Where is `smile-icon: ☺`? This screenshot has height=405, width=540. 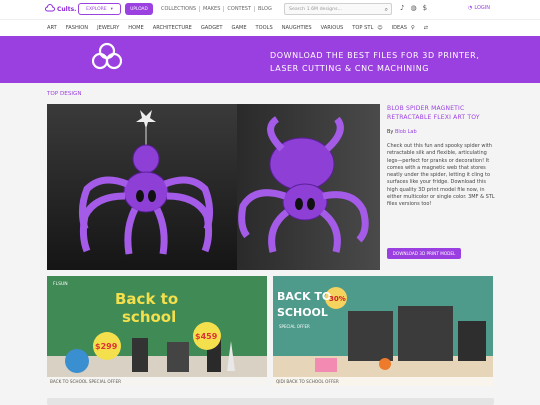 smile-icon: ☺ is located at coordinates (380, 28).